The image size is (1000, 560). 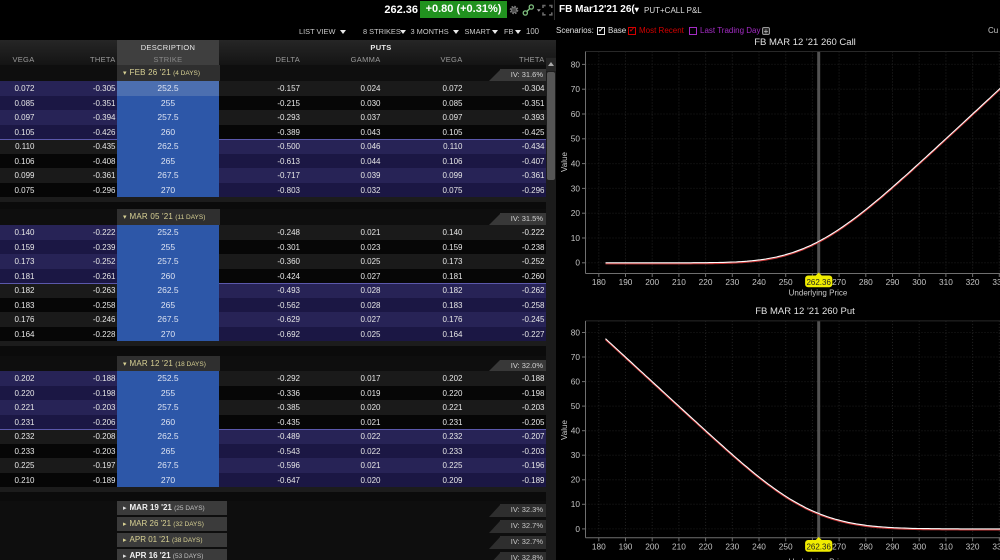 I want to click on svg-text: FB MAR 12 '21 260 Put, so click(x=805, y=311).